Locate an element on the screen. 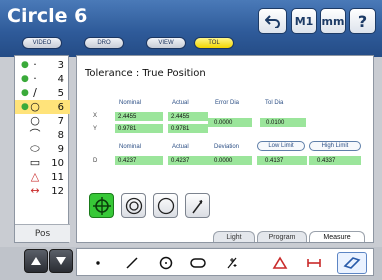 The height and width of the screenshot is (280, 382). slot-icon is located at coordinates (198, 263).